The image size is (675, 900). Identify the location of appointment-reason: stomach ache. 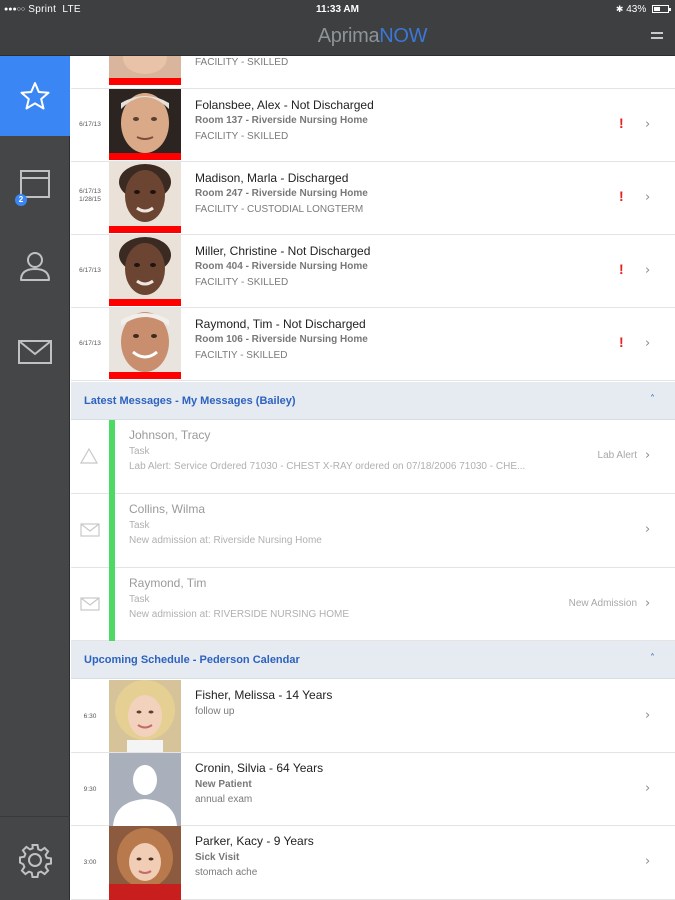
(226, 872).